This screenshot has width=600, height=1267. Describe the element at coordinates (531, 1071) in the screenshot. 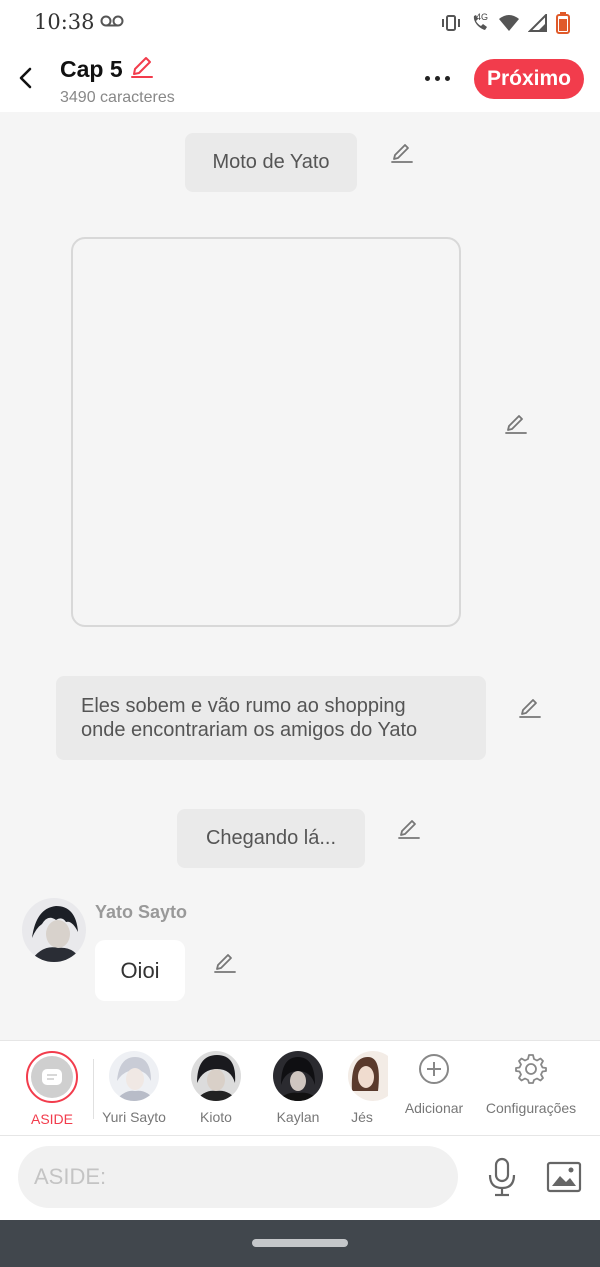

I see `gear-icon` at that location.